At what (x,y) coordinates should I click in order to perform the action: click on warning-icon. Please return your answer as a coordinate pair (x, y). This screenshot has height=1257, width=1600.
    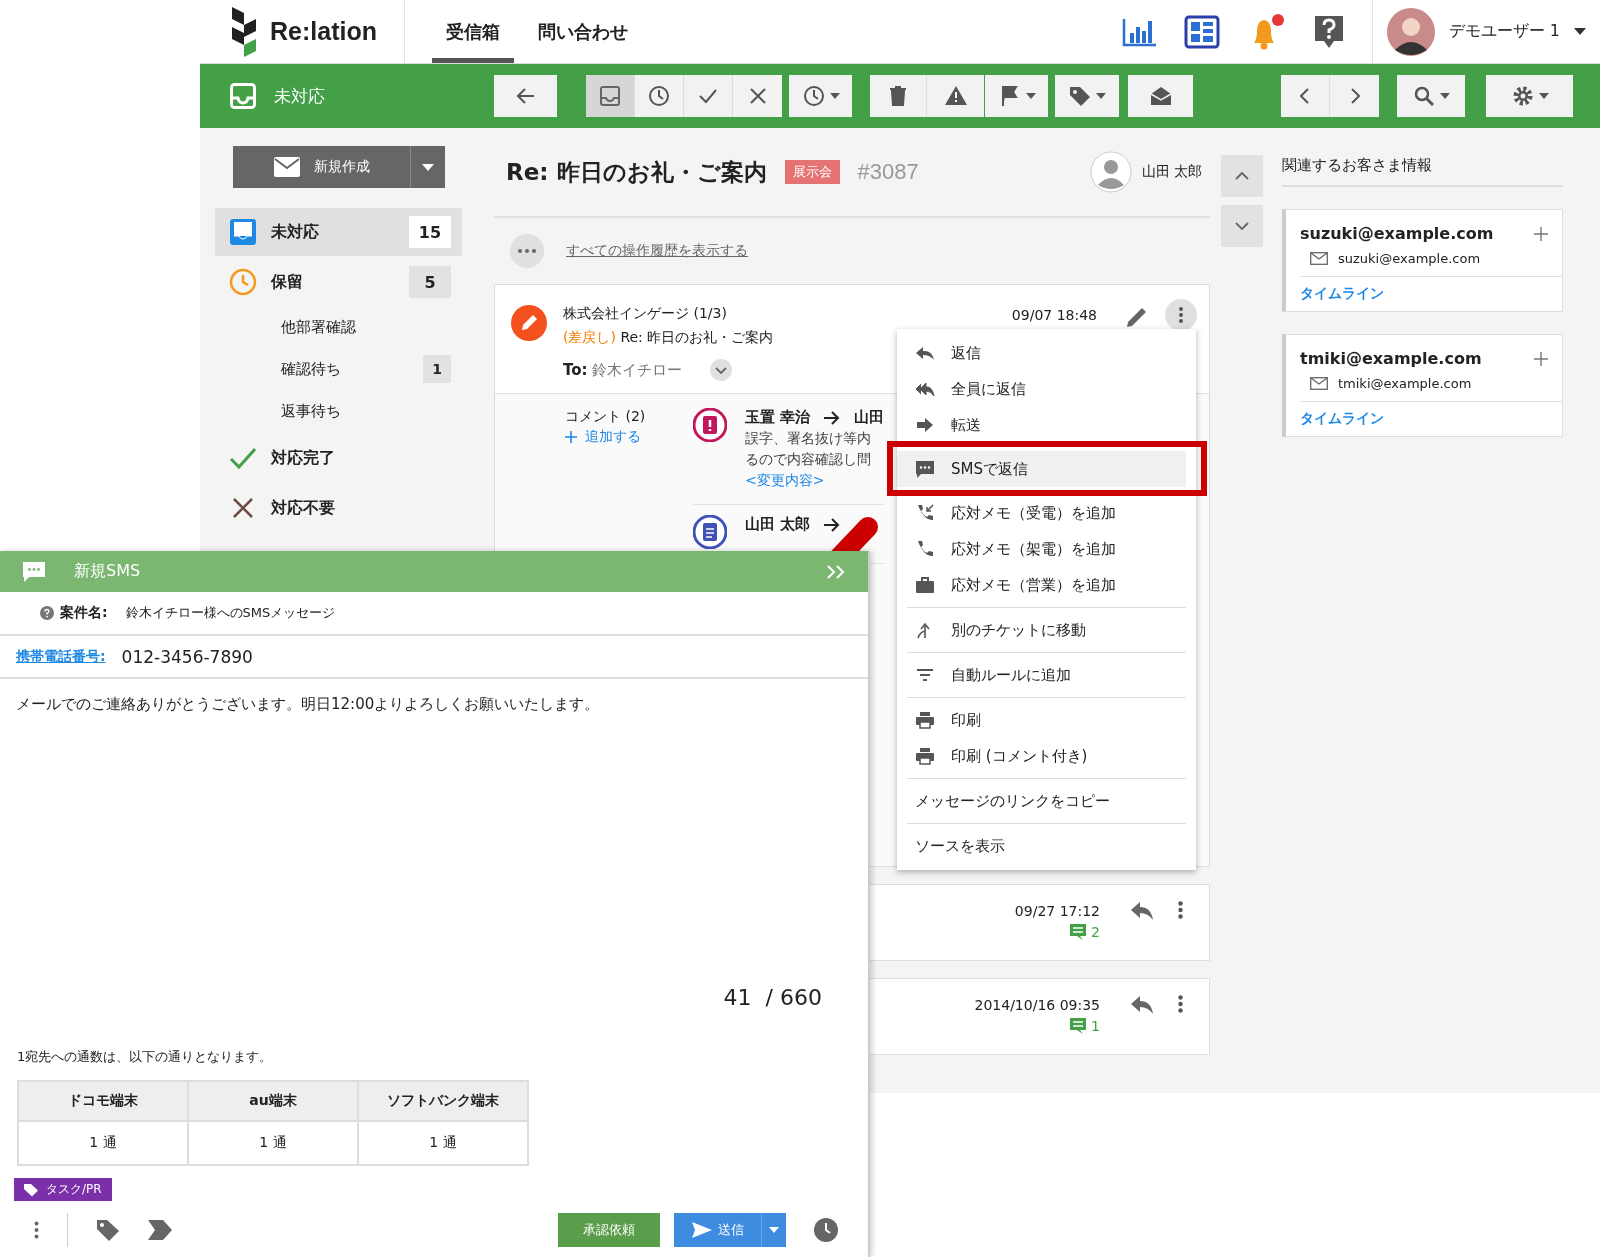
    Looking at the image, I should click on (955, 96).